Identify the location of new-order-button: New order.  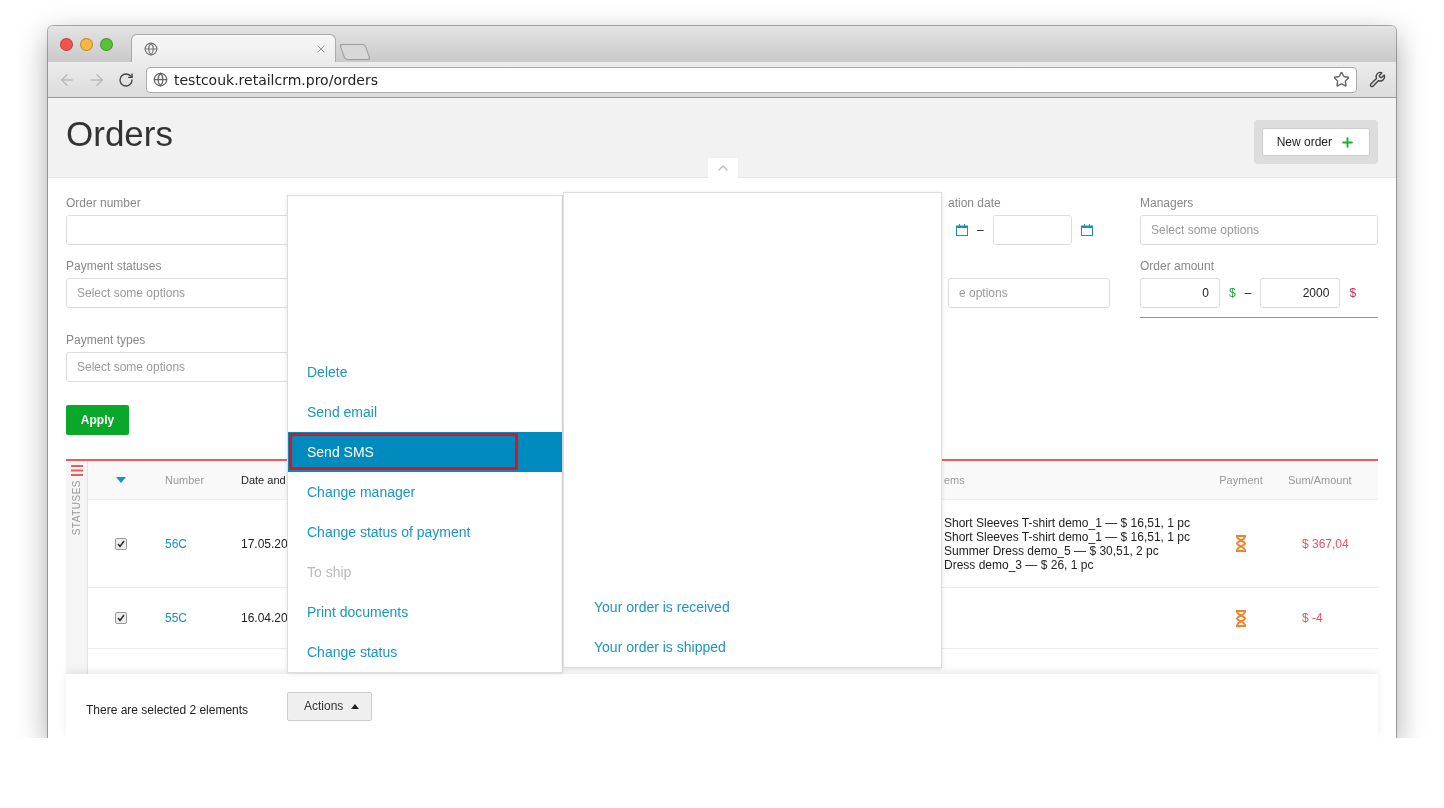
(1315, 142).